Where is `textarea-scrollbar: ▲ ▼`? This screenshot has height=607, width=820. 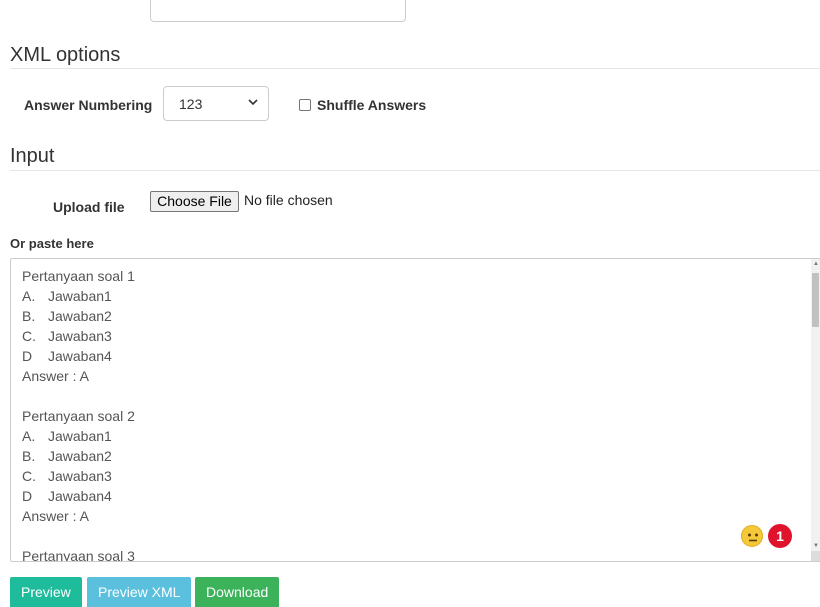
textarea-scrollbar: ▲ ▼ is located at coordinates (815, 410).